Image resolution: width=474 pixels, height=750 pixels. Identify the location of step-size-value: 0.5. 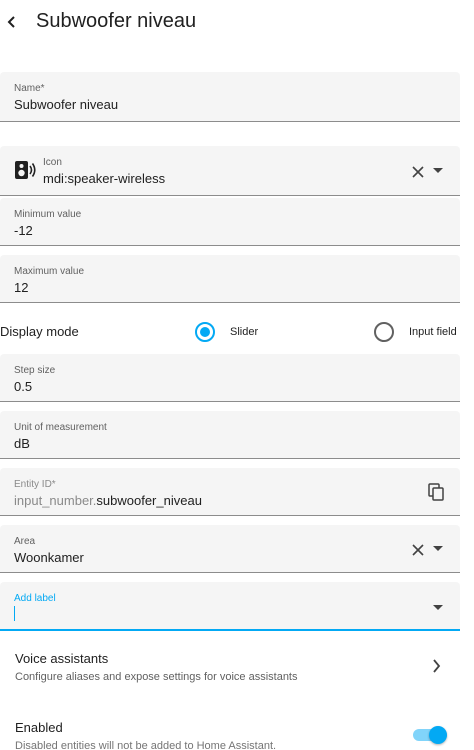
(23, 386).